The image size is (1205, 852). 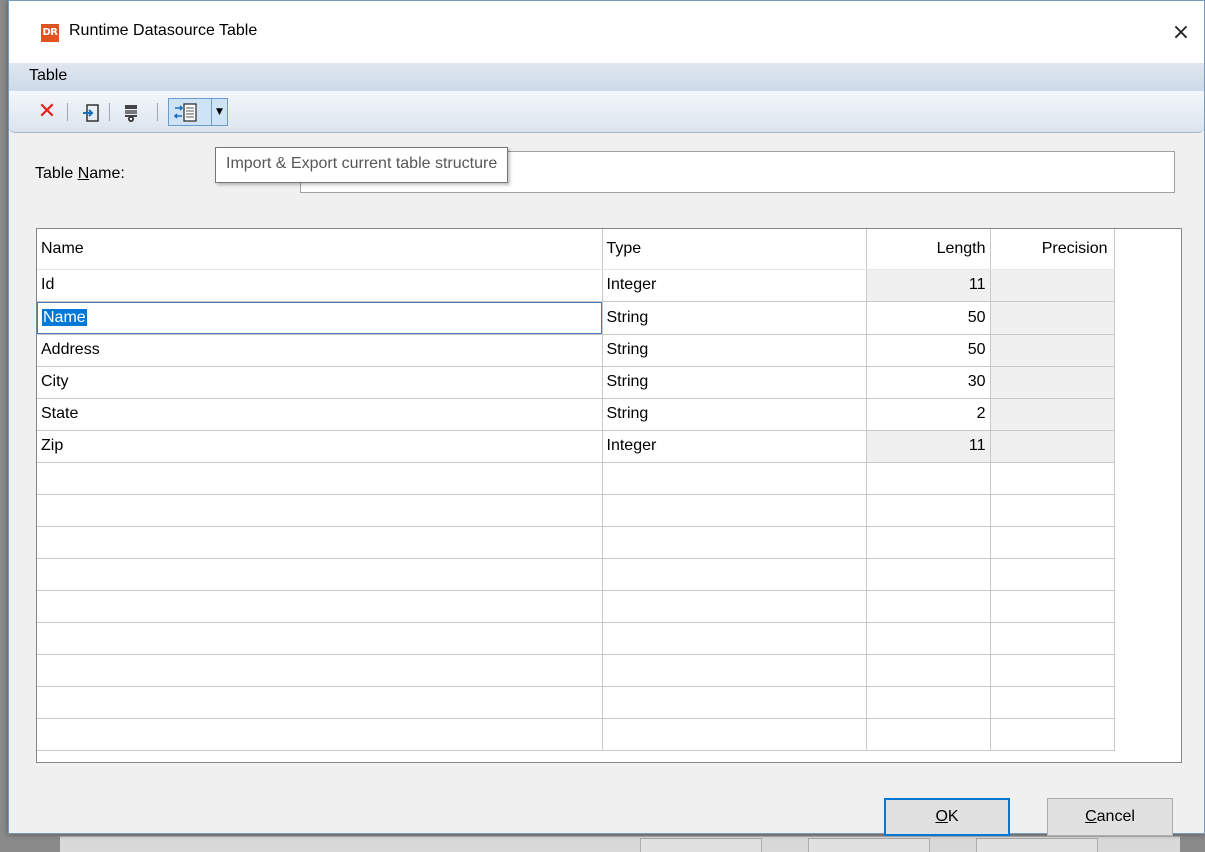 What do you see at coordinates (928, 414) in the screenshot?
I see `cell-length: 2` at bounding box center [928, 414].